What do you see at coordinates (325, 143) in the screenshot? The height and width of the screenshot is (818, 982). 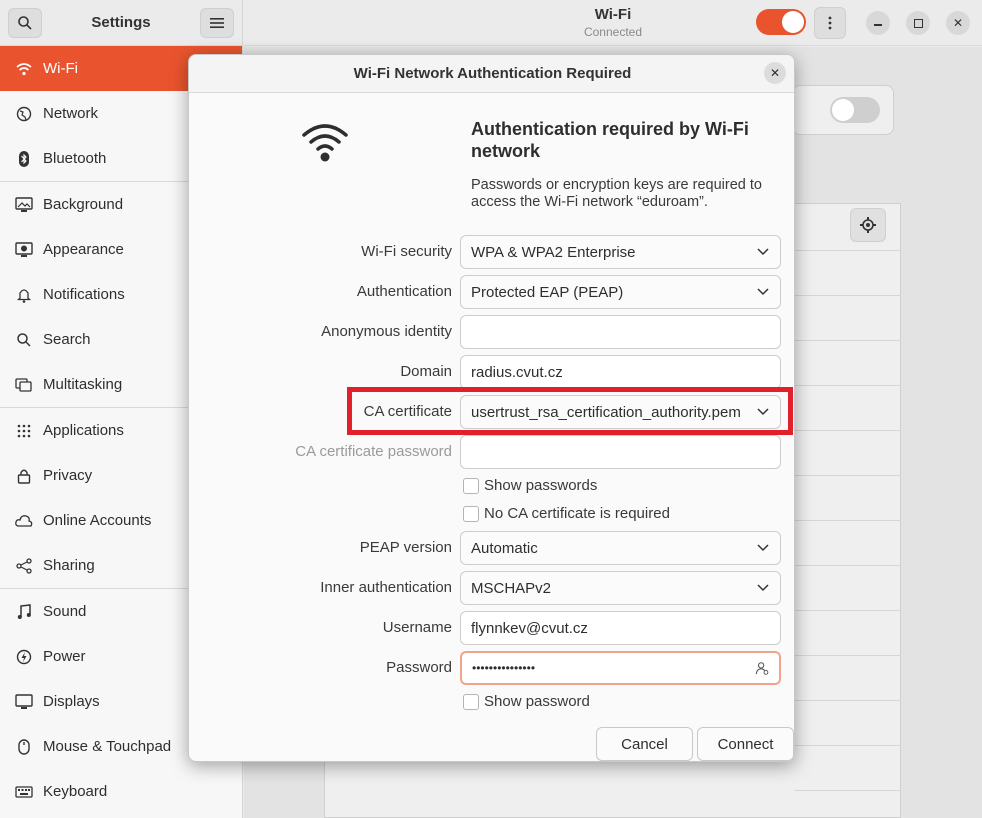 I see `wifi-signal-icon` at bounding box center [325, 143].